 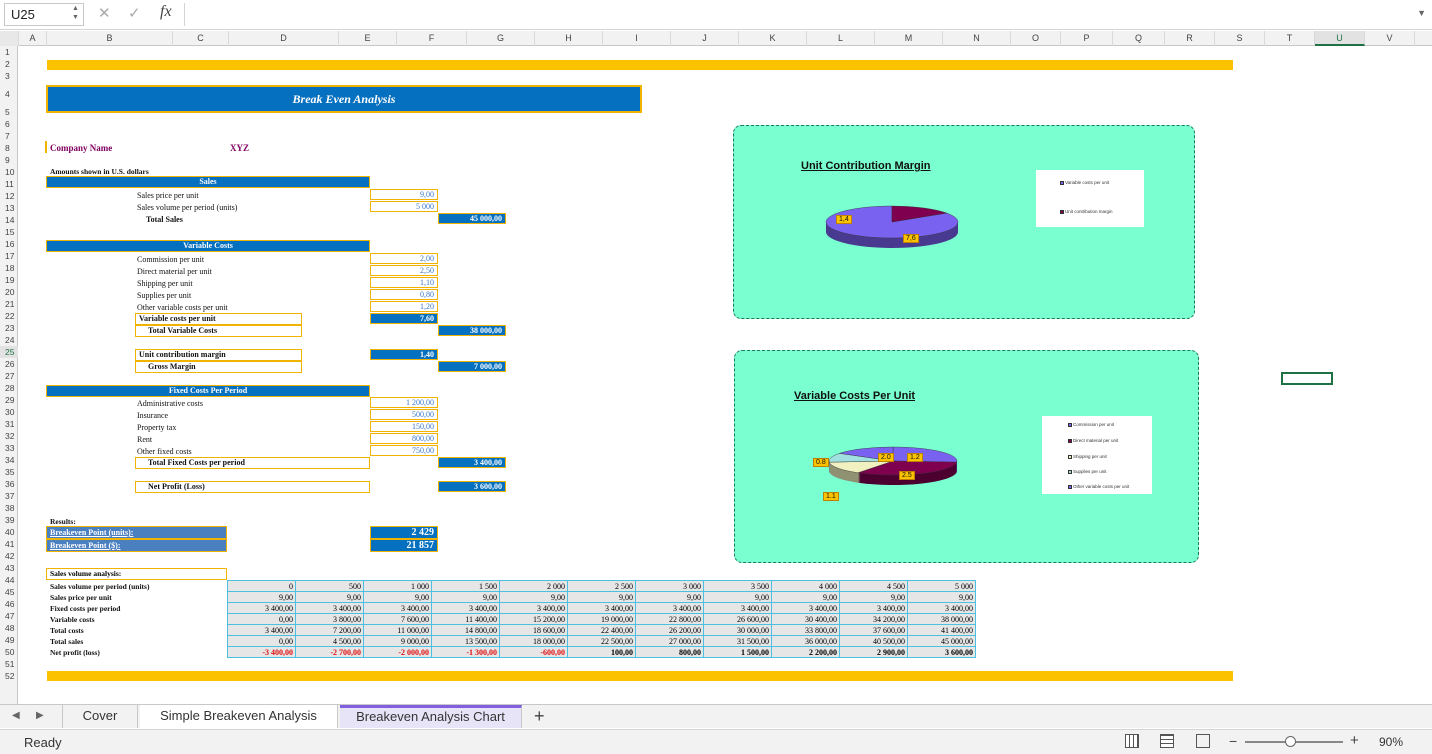 What do you see at coordinates (9, 424) in the screenshot?
I see `row-header-31: 31` at bounding box center [9, 424].